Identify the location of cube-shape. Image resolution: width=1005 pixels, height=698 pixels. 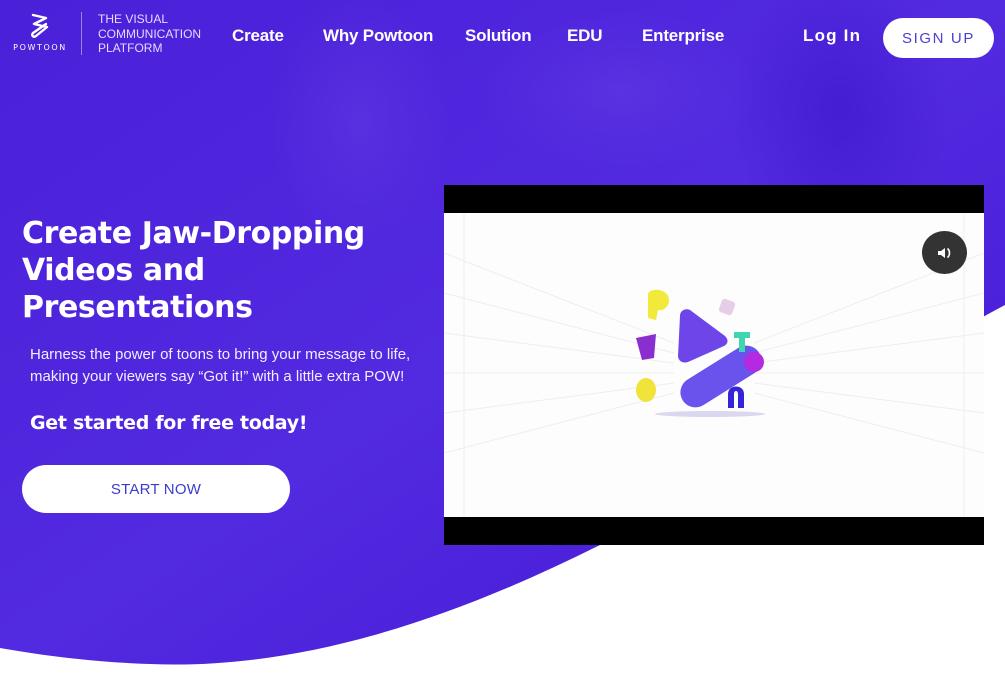
(646, 347).